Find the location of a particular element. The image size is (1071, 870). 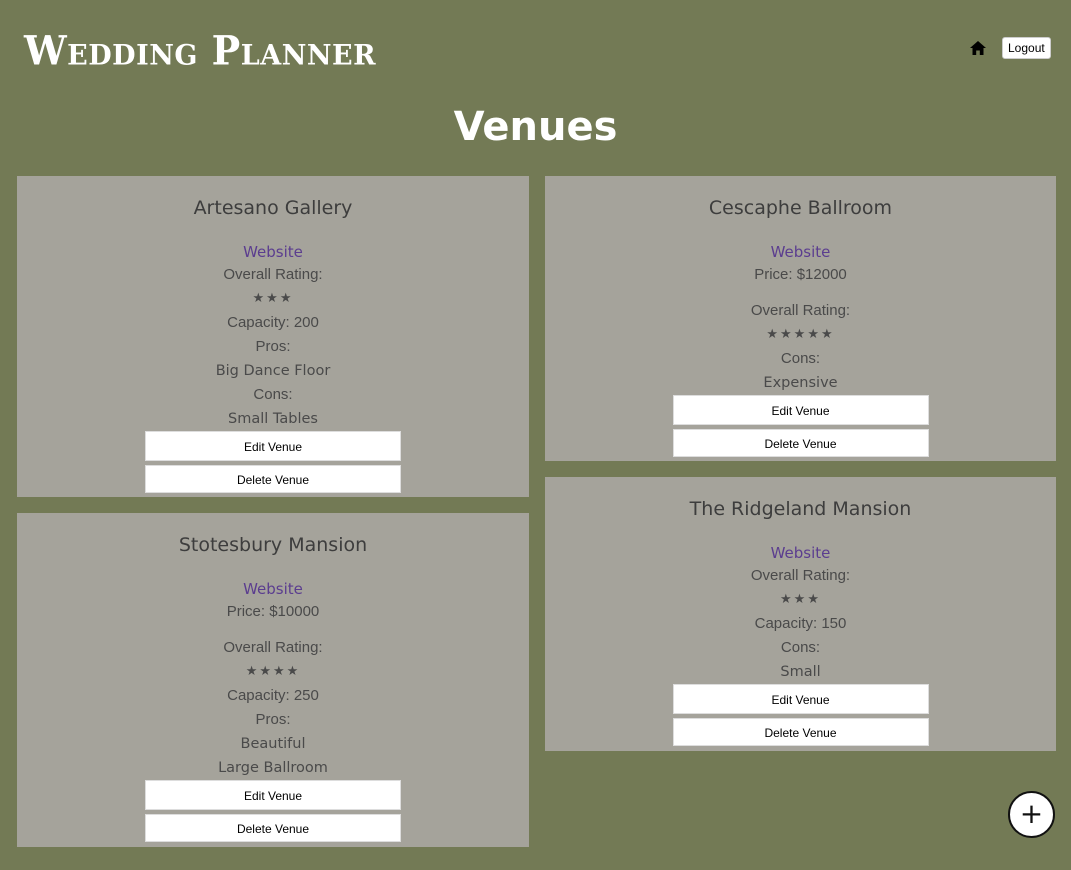

pros-item: Big Dance Floor is located at coordinates (273, 371).